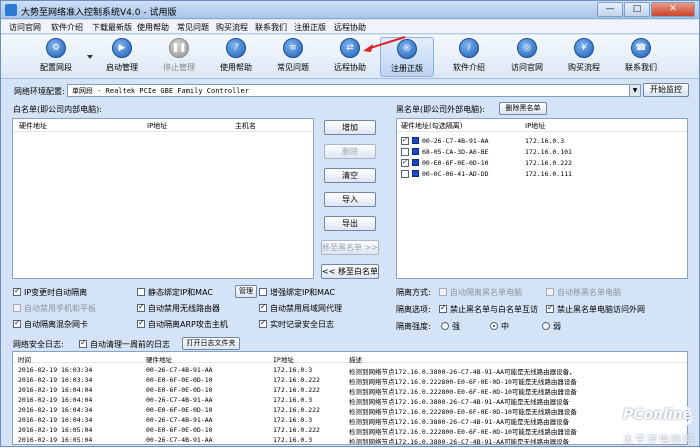 The height and width of the screenshot is (448, 700). I want to click on window-title: 大势至网络准入控制系统V4.0 - 试用版, so click(99, 13).